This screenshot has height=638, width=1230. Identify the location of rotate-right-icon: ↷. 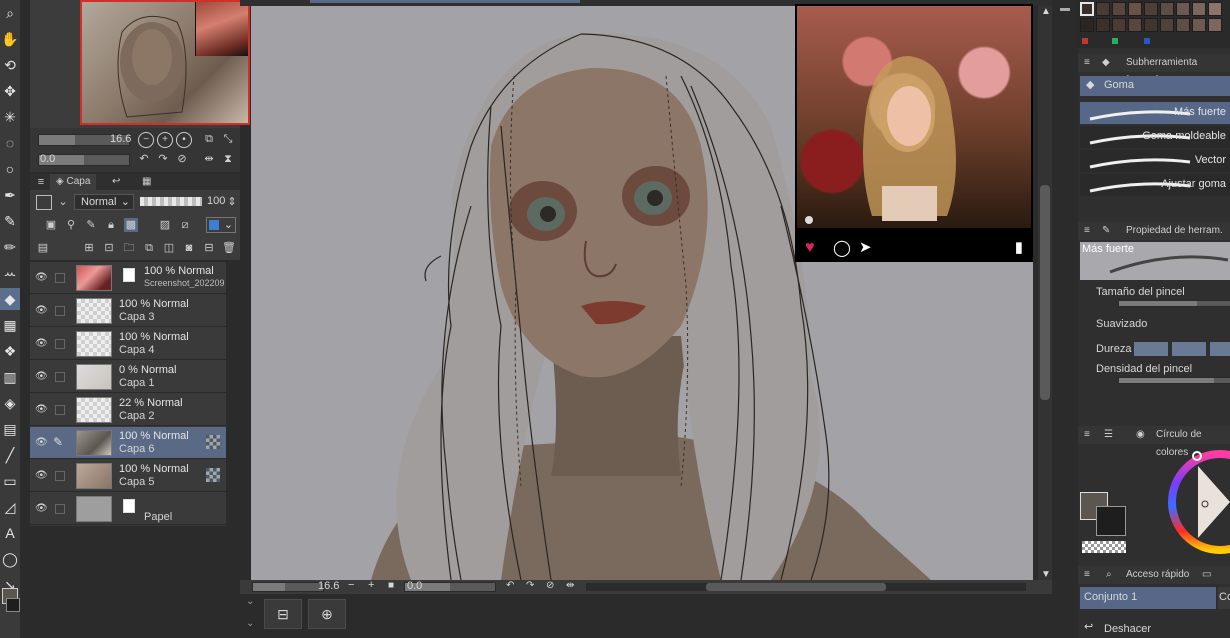
(163, 159).